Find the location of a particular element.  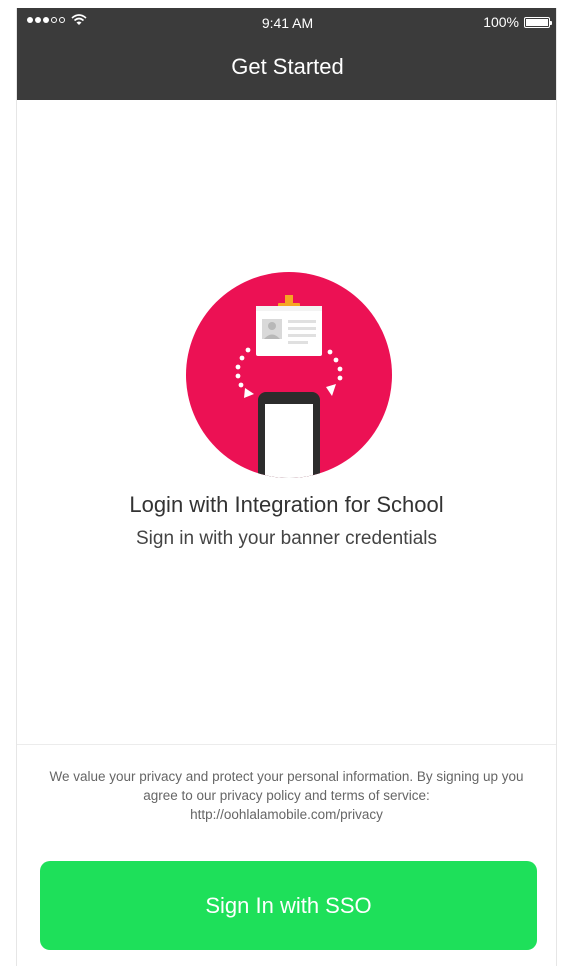

page-title: Get Started is located at coordinates (287, 66).